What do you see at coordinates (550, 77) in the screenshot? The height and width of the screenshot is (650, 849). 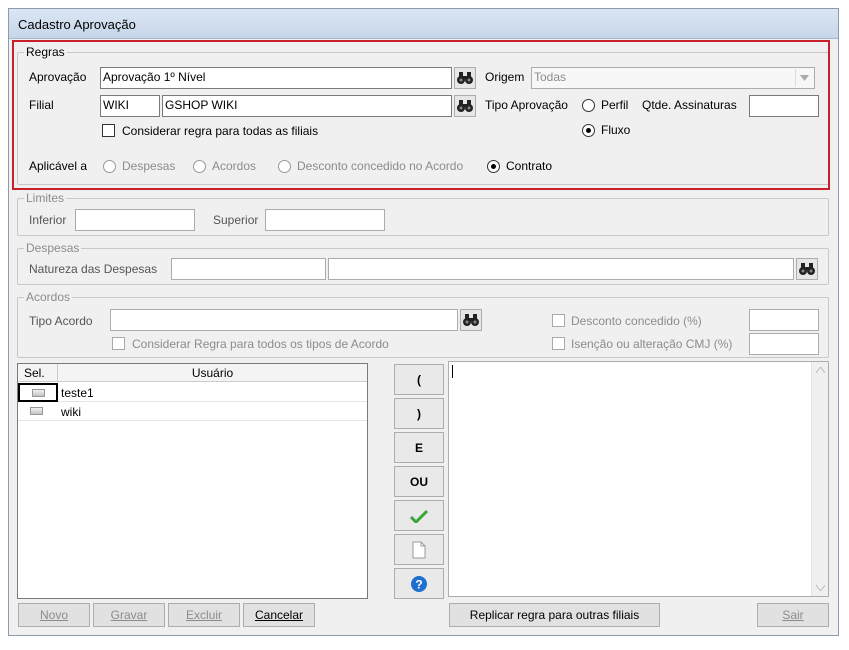 I see `origem-value: Todas` at bounding box center [550, 77].